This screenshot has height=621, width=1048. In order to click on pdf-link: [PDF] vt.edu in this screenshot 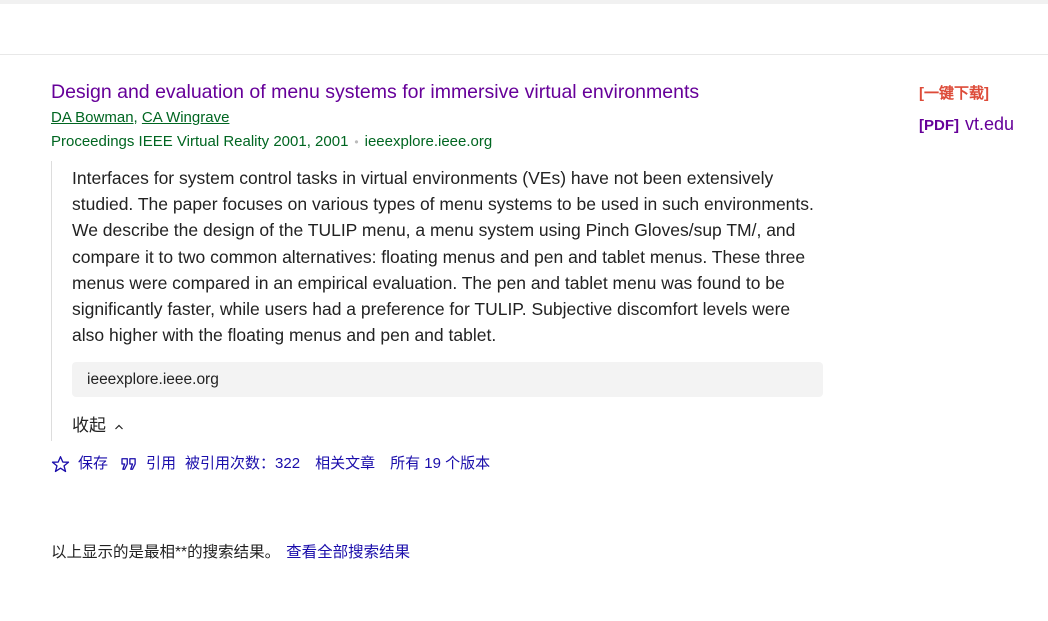, I will do `click(979, 124)`.